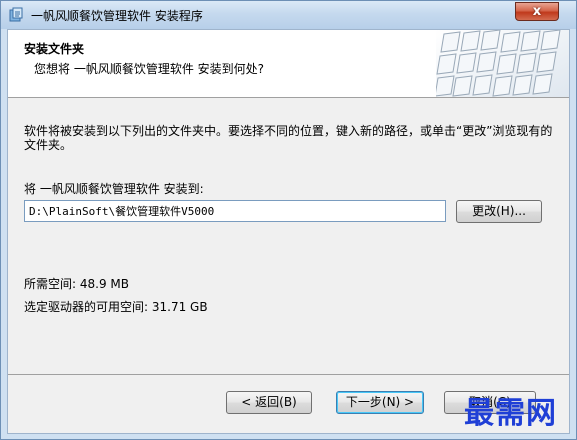  Describe the element at coordinates (116, 307) in the screenshot. I see `space-available-text: 选定驱动器的可用空间: 31.71 GB` at that location.